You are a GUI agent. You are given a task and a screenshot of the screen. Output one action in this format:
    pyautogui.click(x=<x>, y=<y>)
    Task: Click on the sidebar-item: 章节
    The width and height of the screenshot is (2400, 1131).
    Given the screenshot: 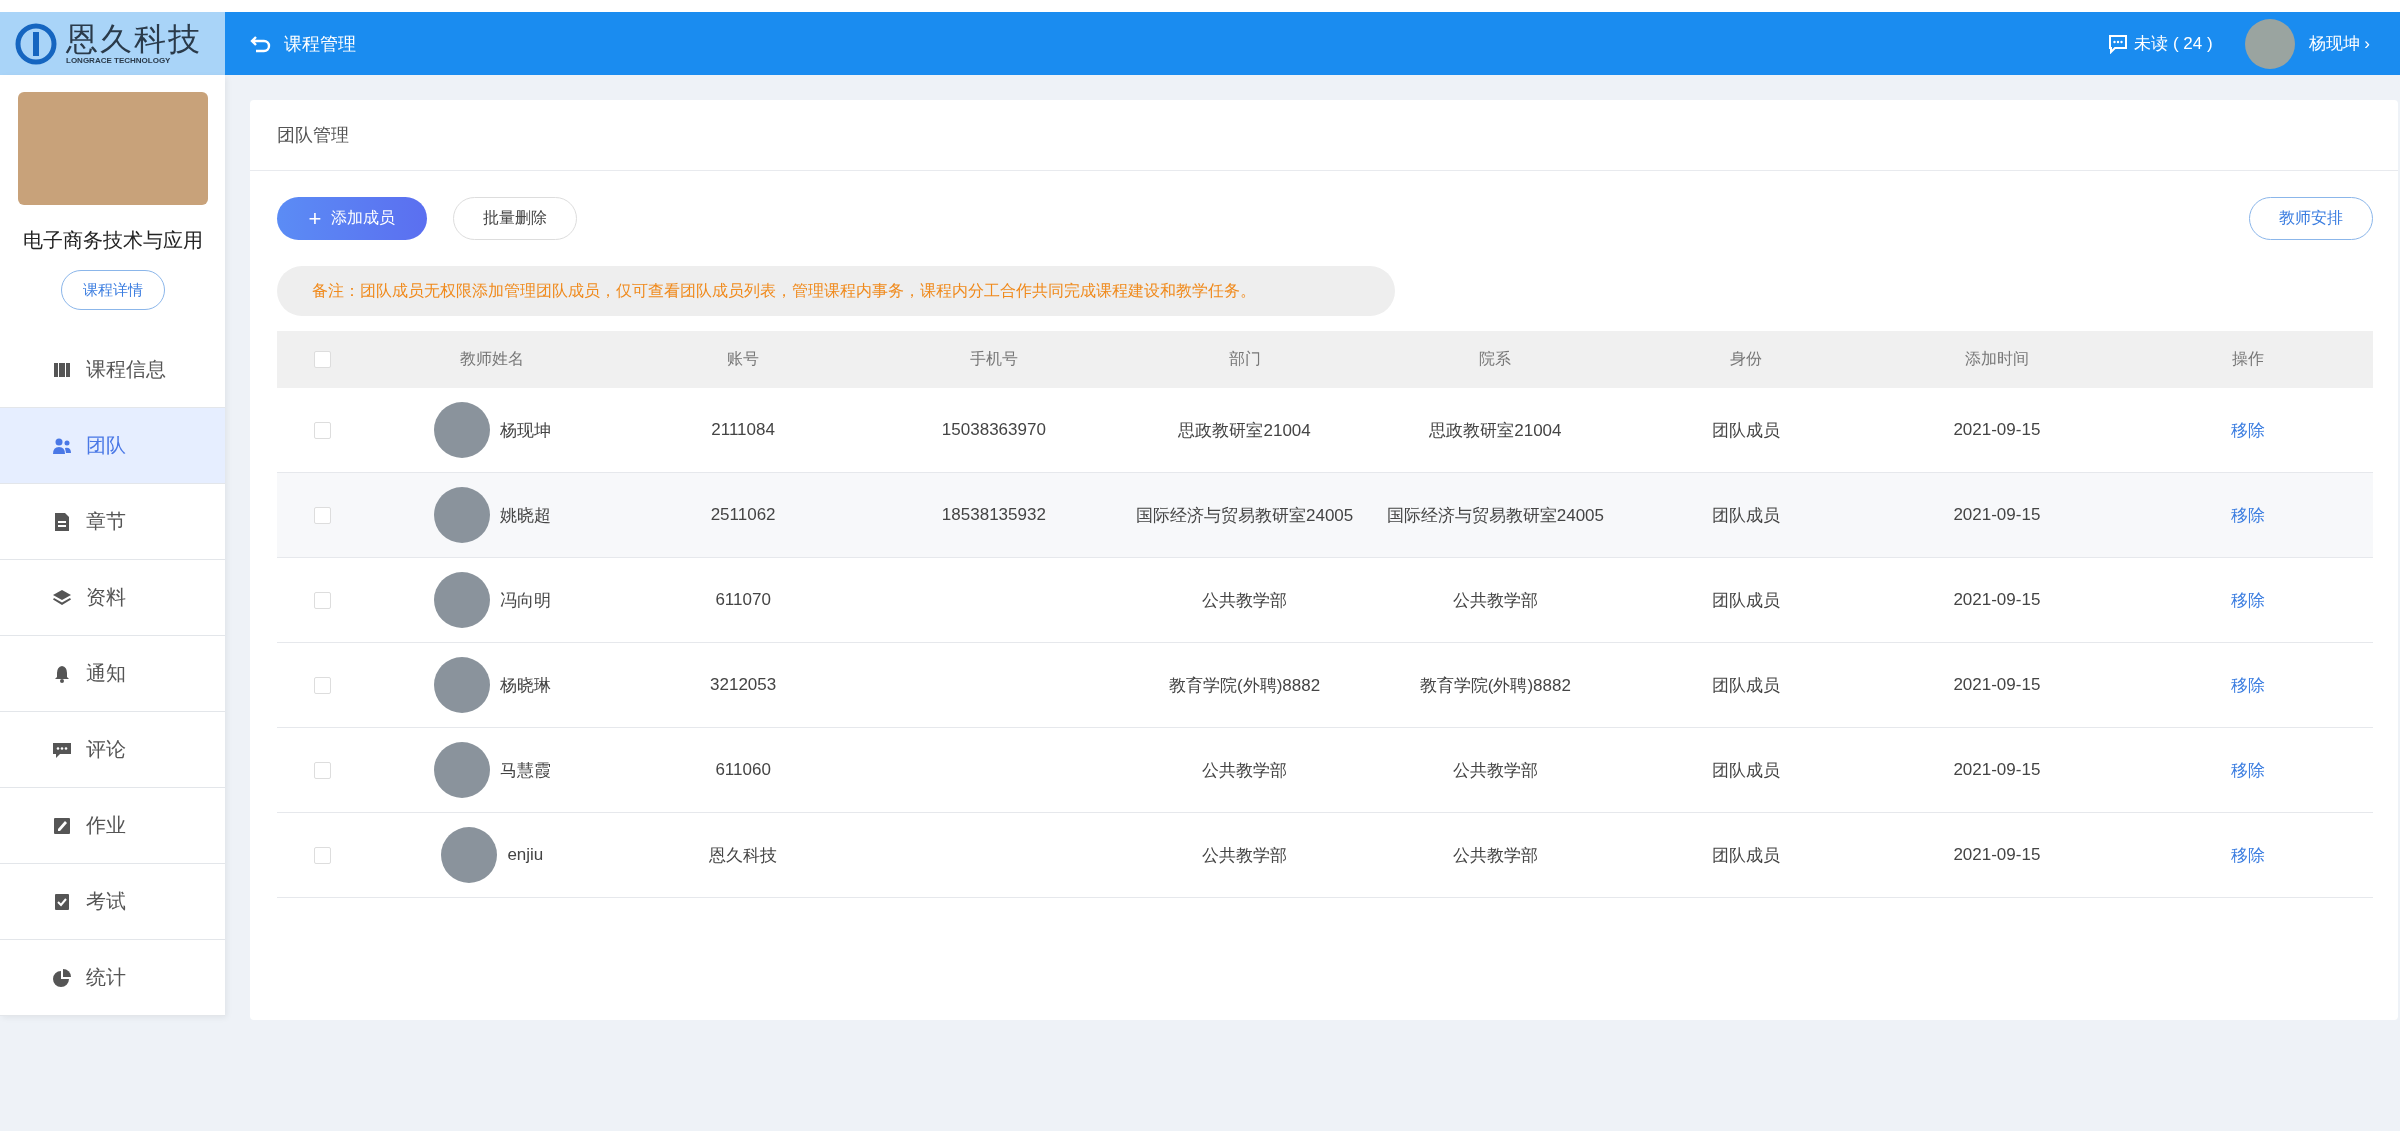 What is the action you would take?
    pyautogui.click(x=112, y=522)
    